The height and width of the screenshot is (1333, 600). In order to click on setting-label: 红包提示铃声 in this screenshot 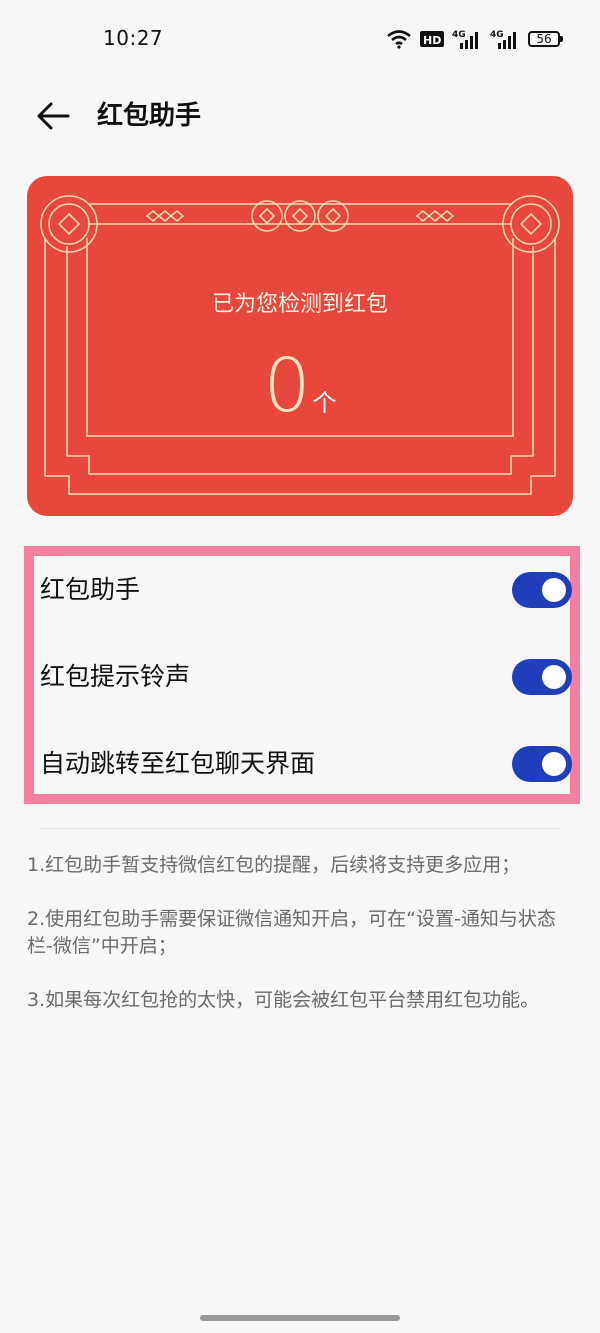, I will do `click(115, 676)`.